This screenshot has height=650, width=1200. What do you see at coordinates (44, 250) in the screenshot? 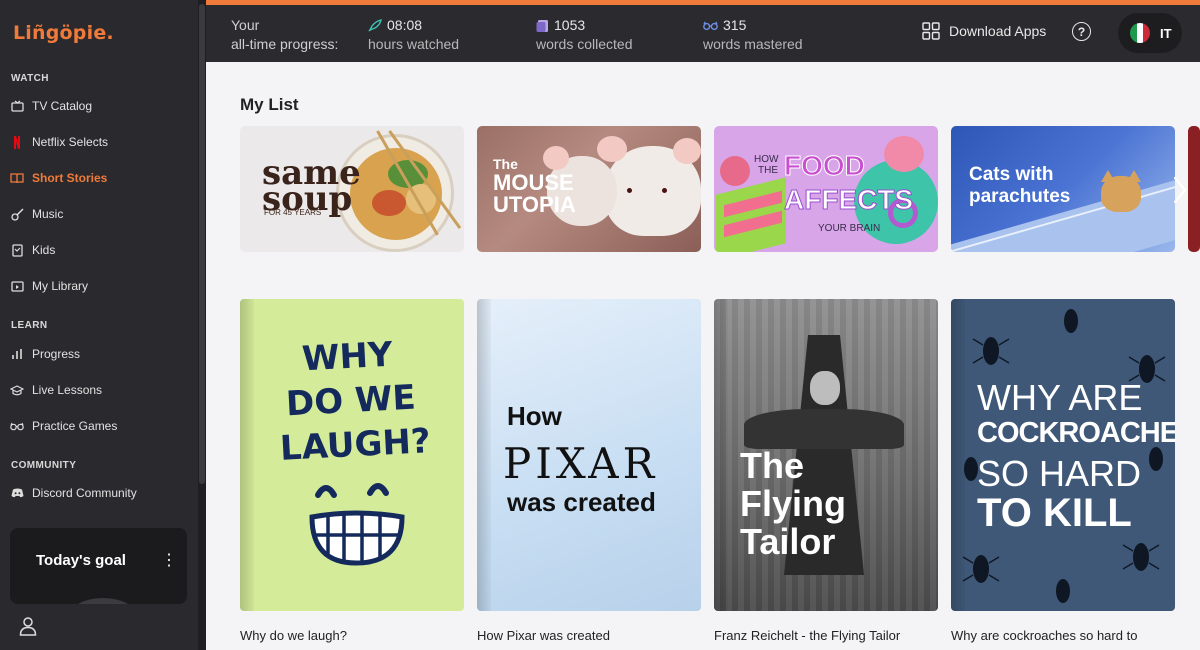
I see `sidebar-item-label: Kids` at bounding box center [44, 250].